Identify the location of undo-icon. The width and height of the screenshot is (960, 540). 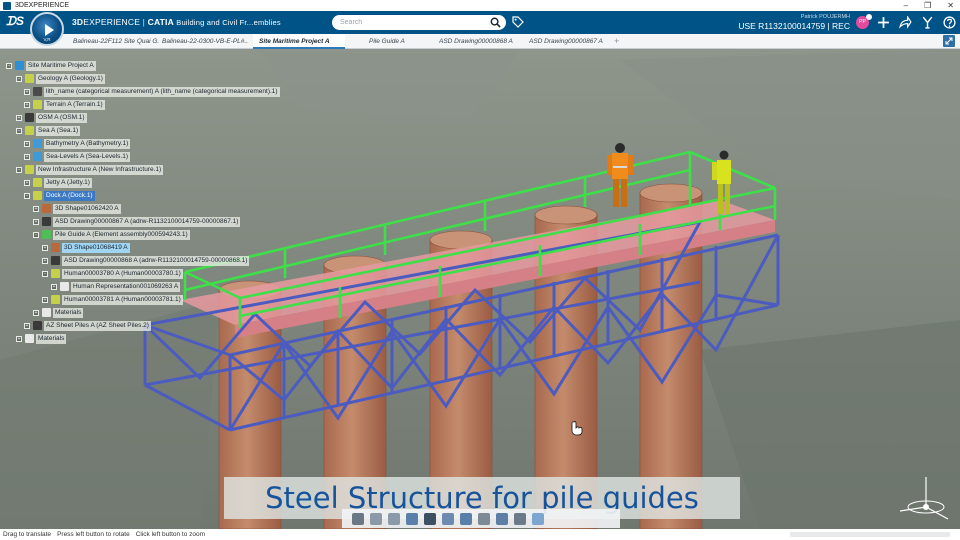
(412, 518).